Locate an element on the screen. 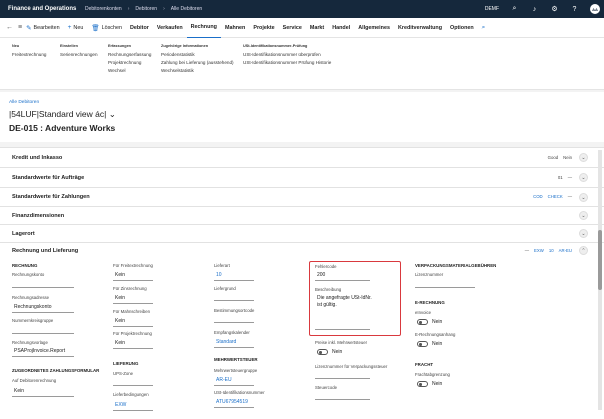  ribbon-item: Rechnungserfassung is located at coordinates (129, 54).